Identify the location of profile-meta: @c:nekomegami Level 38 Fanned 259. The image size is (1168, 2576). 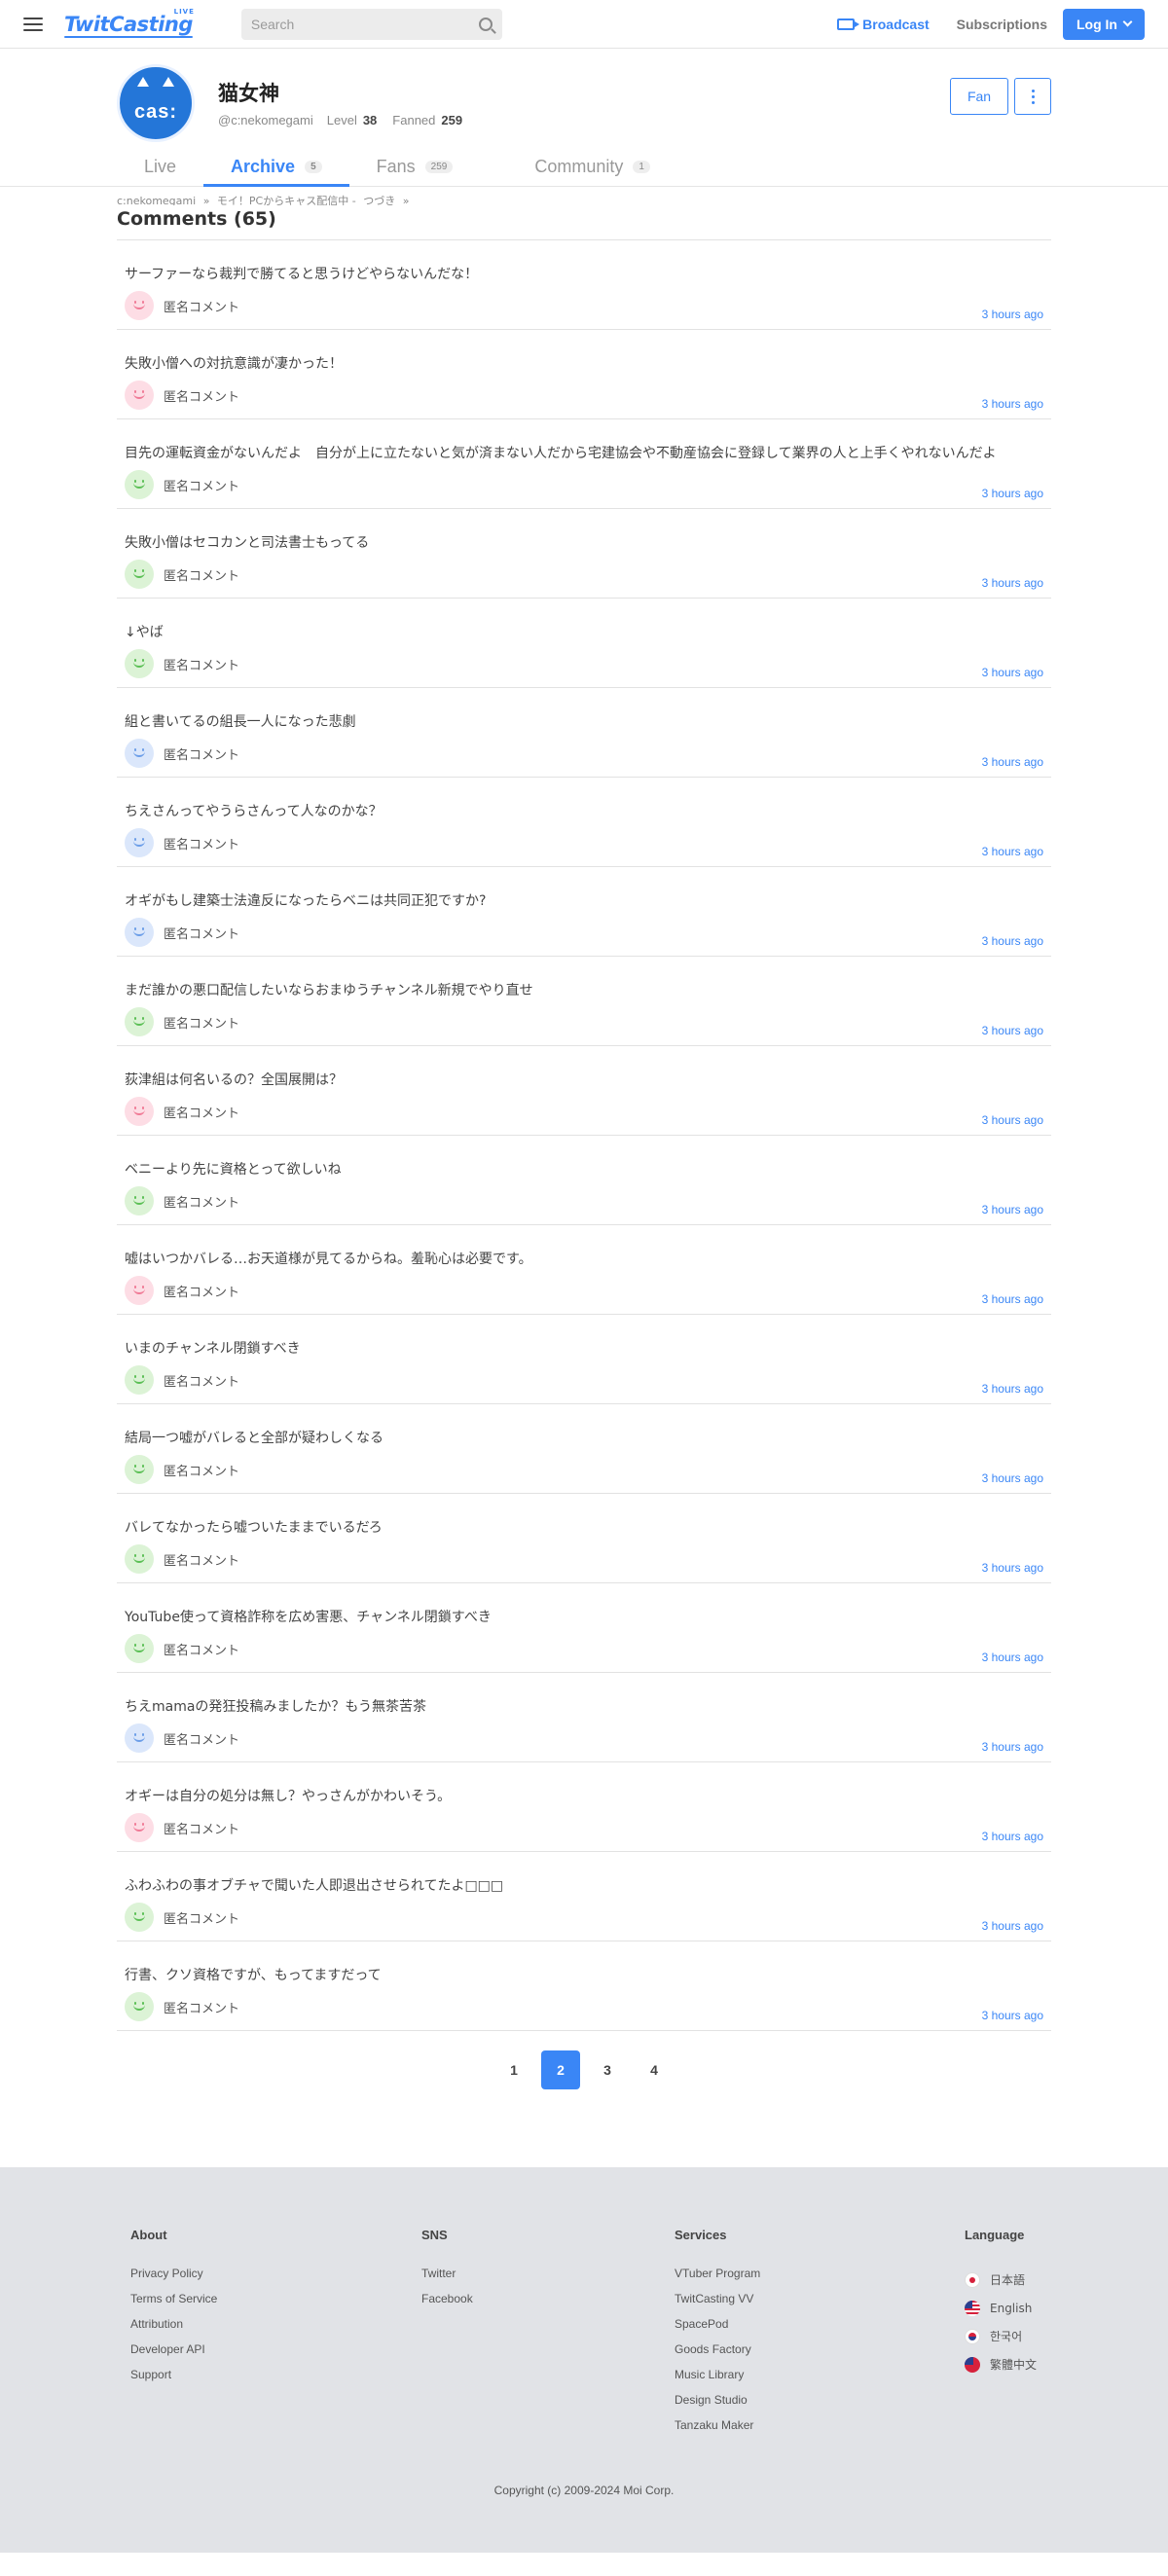
(345, 120).